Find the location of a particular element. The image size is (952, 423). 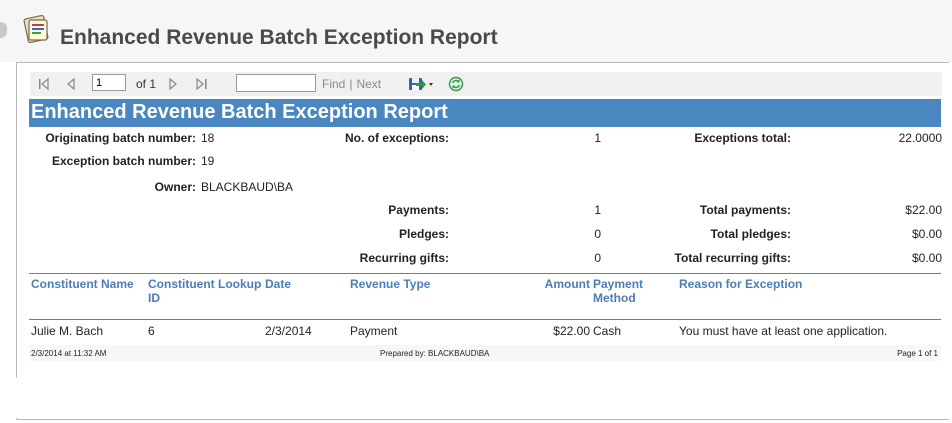

cell-lookup-id: 6 is located at coordinates (151, 331).